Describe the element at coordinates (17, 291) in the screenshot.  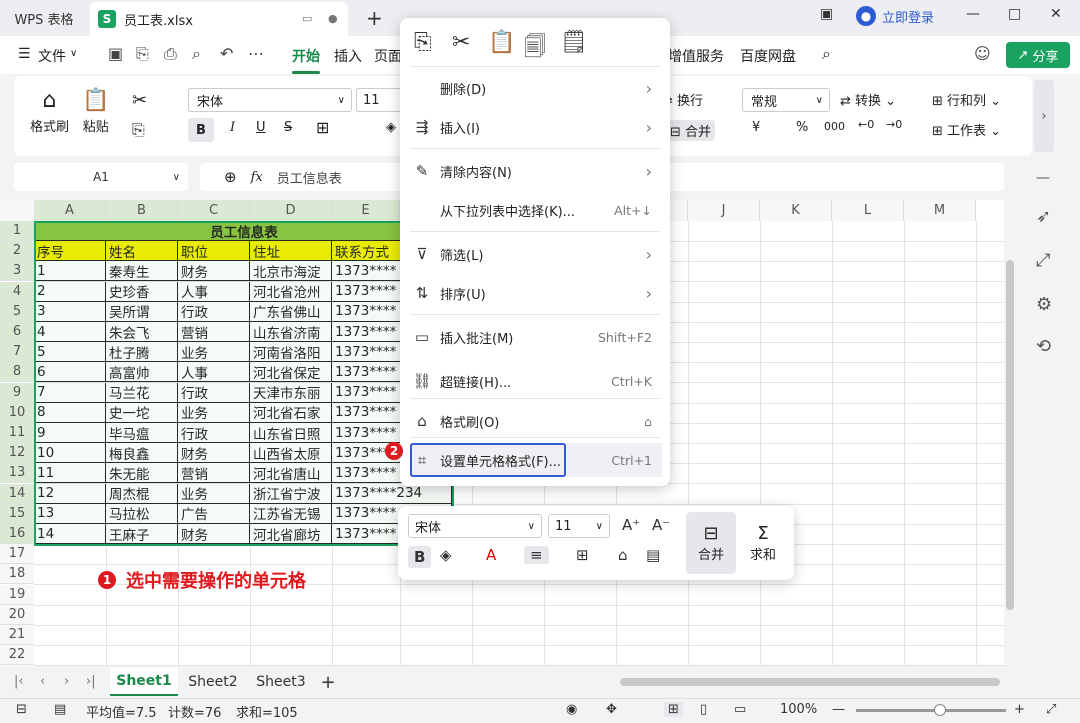
I see `row-header: 4` at that location.